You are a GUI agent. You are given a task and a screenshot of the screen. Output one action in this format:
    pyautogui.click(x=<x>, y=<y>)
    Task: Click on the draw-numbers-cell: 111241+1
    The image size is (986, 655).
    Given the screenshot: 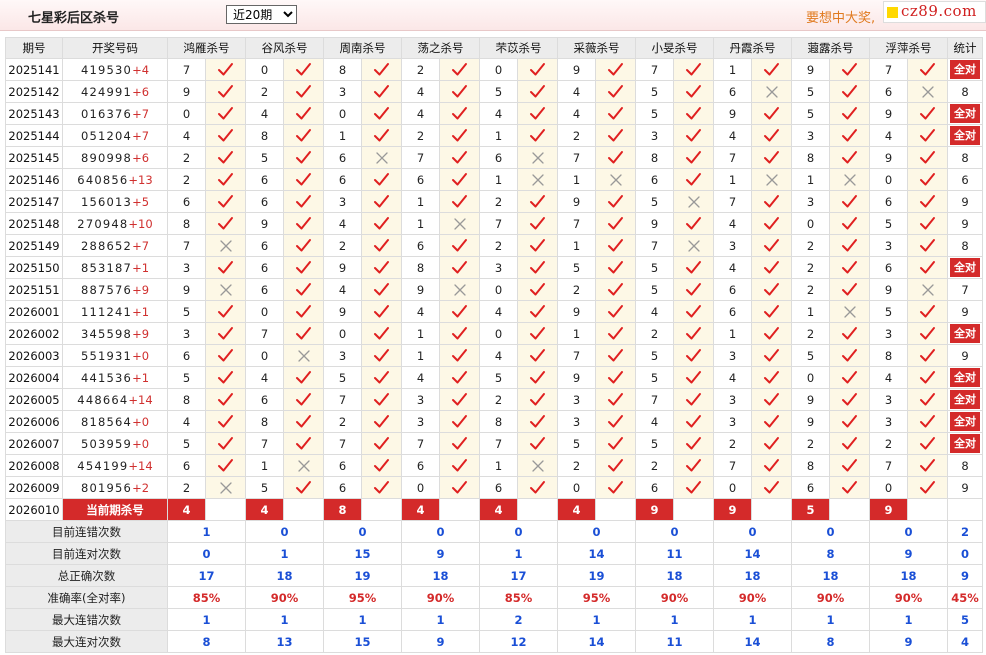 What is the action you would take?
    pyautogui.click(x=115, y=311)
    